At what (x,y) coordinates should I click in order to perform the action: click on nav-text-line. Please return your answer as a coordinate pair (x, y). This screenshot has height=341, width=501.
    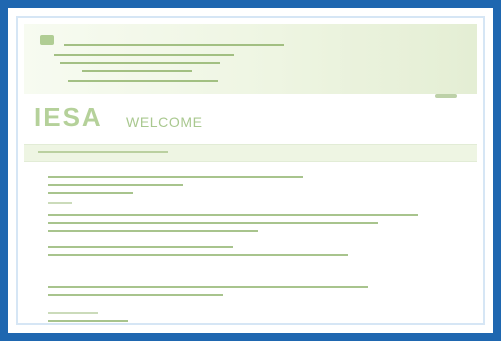
    Looking at the image, I should click on (103, 152).